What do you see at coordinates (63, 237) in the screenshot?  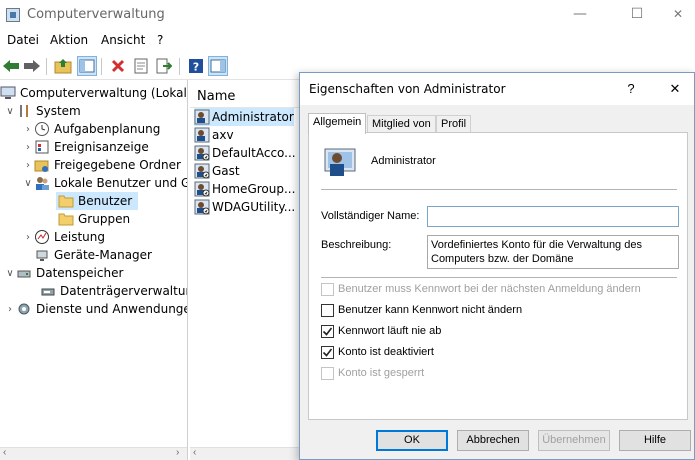 I see `tree-item-leistung: › Leistung` at bounding box center [63, 237].